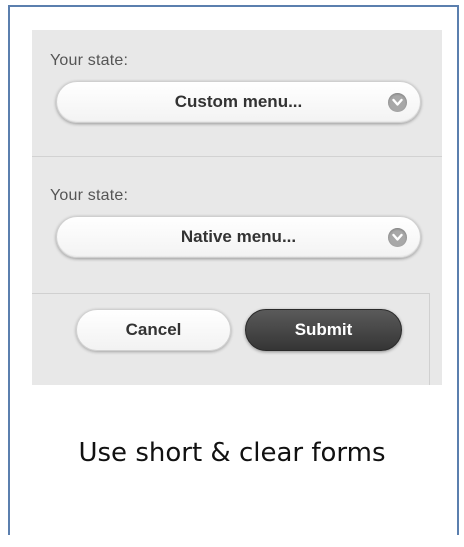 This screenshot has width=464, height=547. Describe the element at coordinates (237, 156) in the screenshot. I see `field-divider` at that location.